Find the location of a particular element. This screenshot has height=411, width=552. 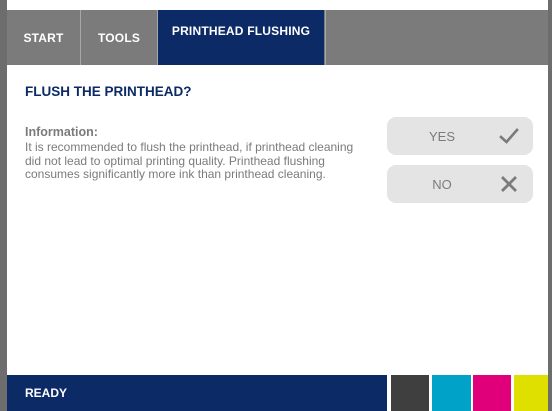

no-button-label: NO is located at coordinates (442, 184).